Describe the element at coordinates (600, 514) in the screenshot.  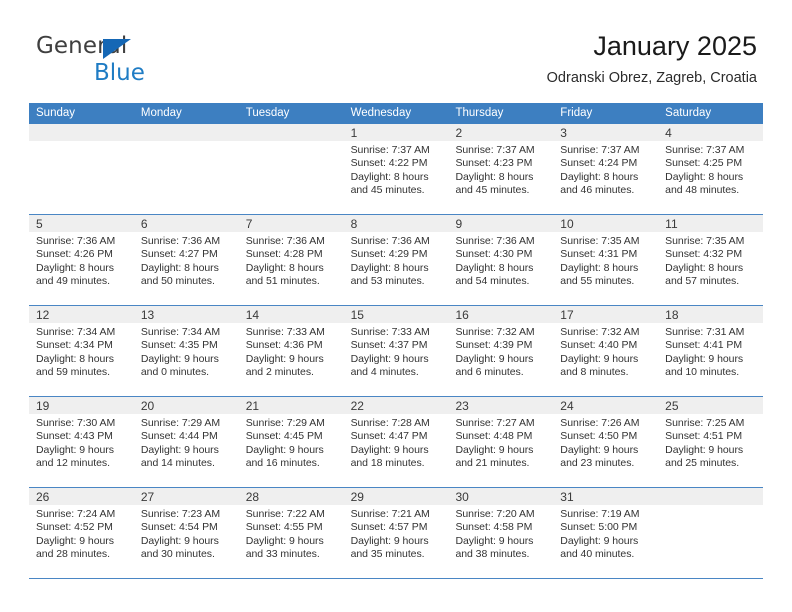
I see `sunrise-text: Sunrise: 7:19 AM` at that location.